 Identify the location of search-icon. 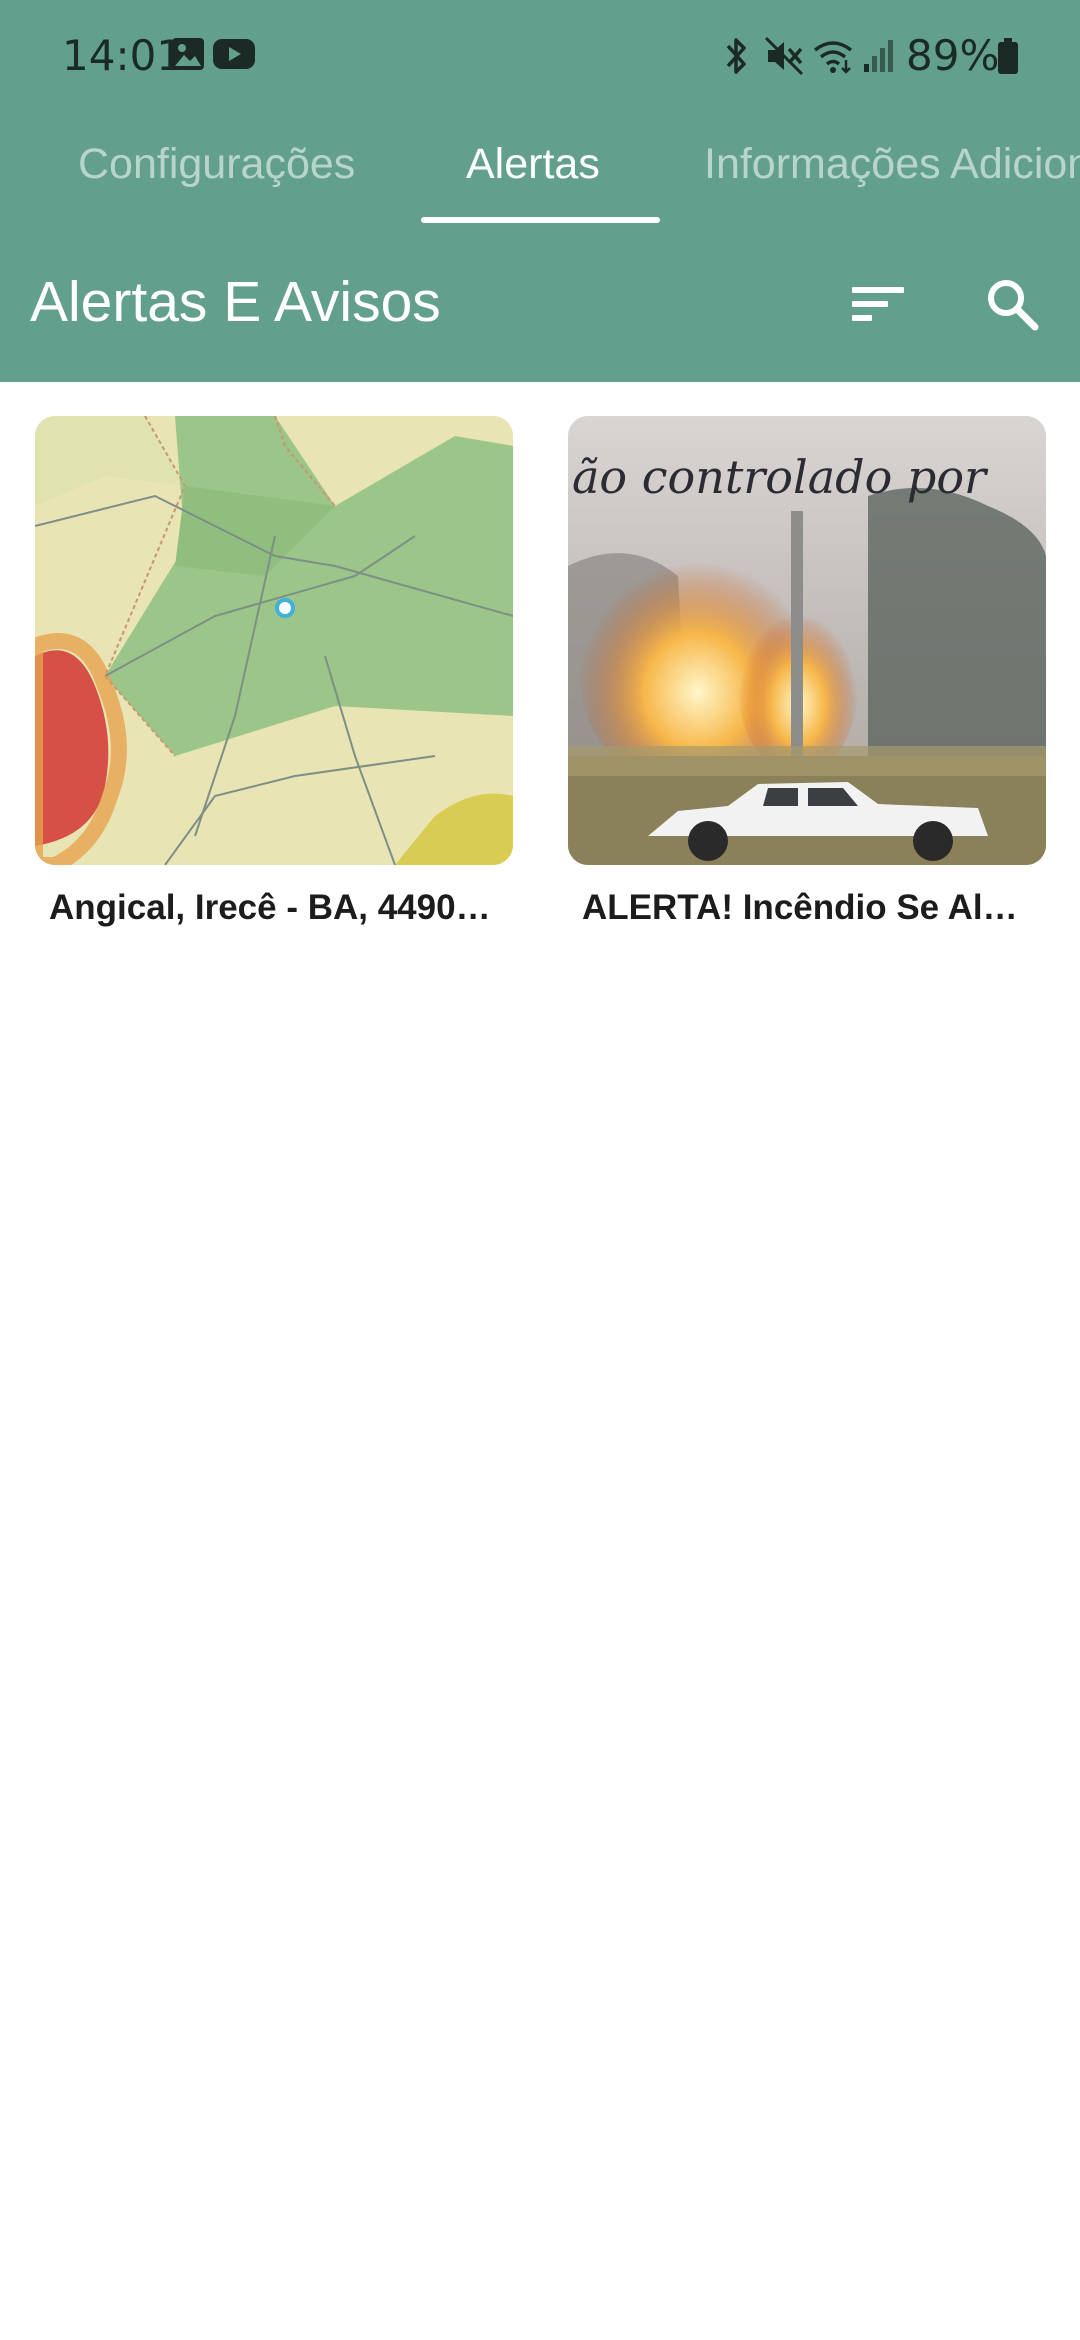
(1012, 304).